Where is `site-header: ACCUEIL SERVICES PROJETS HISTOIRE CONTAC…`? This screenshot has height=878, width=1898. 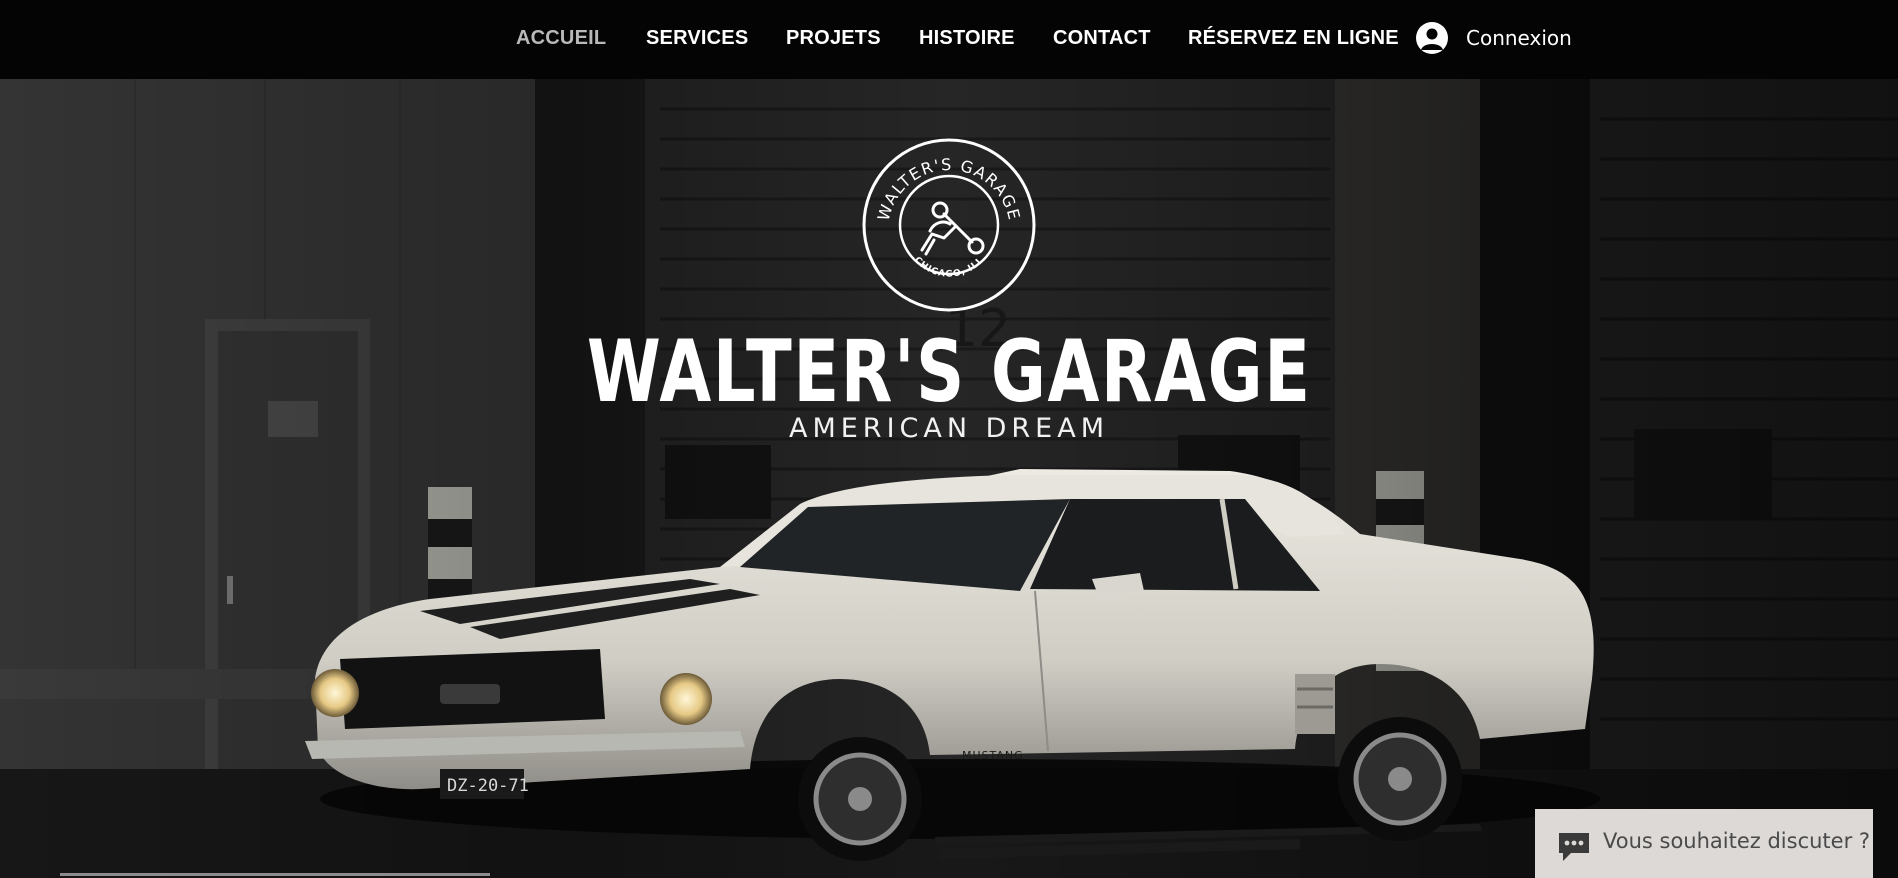
site-header: ACCUEIL SERVICES PROJETS HISTOIRE CONTAC… is located at coordinates (949, 39).